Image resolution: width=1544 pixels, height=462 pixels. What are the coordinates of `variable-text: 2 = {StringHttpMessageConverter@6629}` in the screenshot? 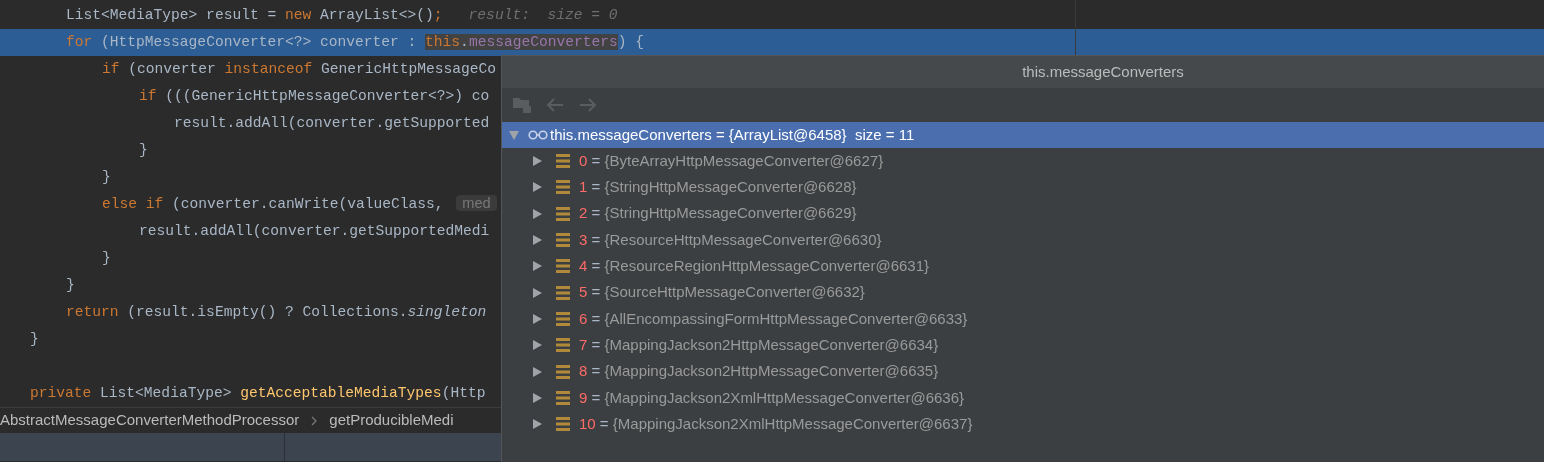 It's located at (718, 213).